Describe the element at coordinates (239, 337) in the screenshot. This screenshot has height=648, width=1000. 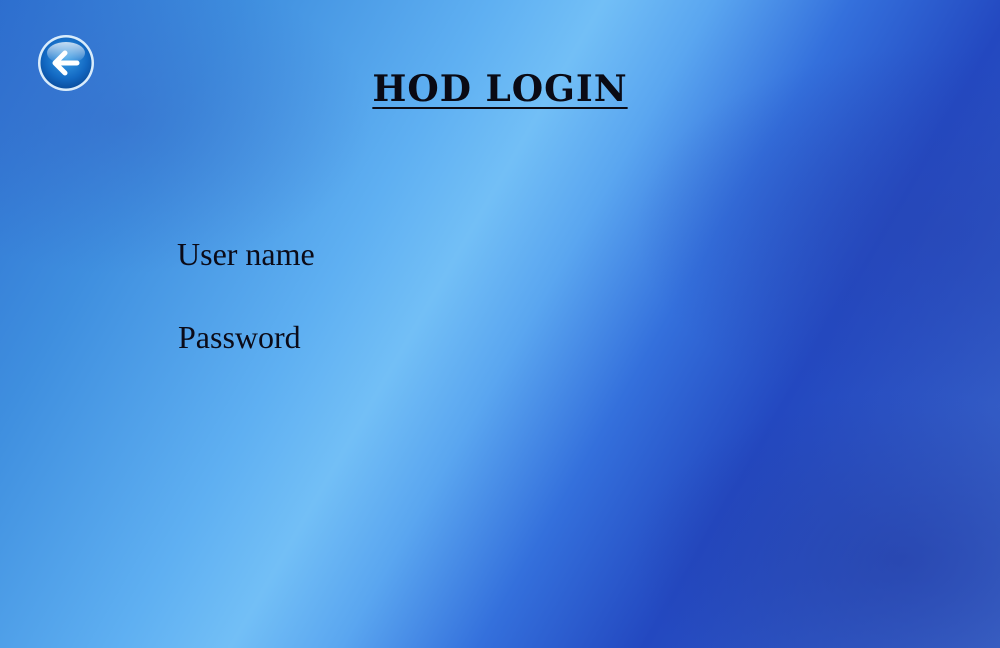
I see `password-label: Password` at that location.